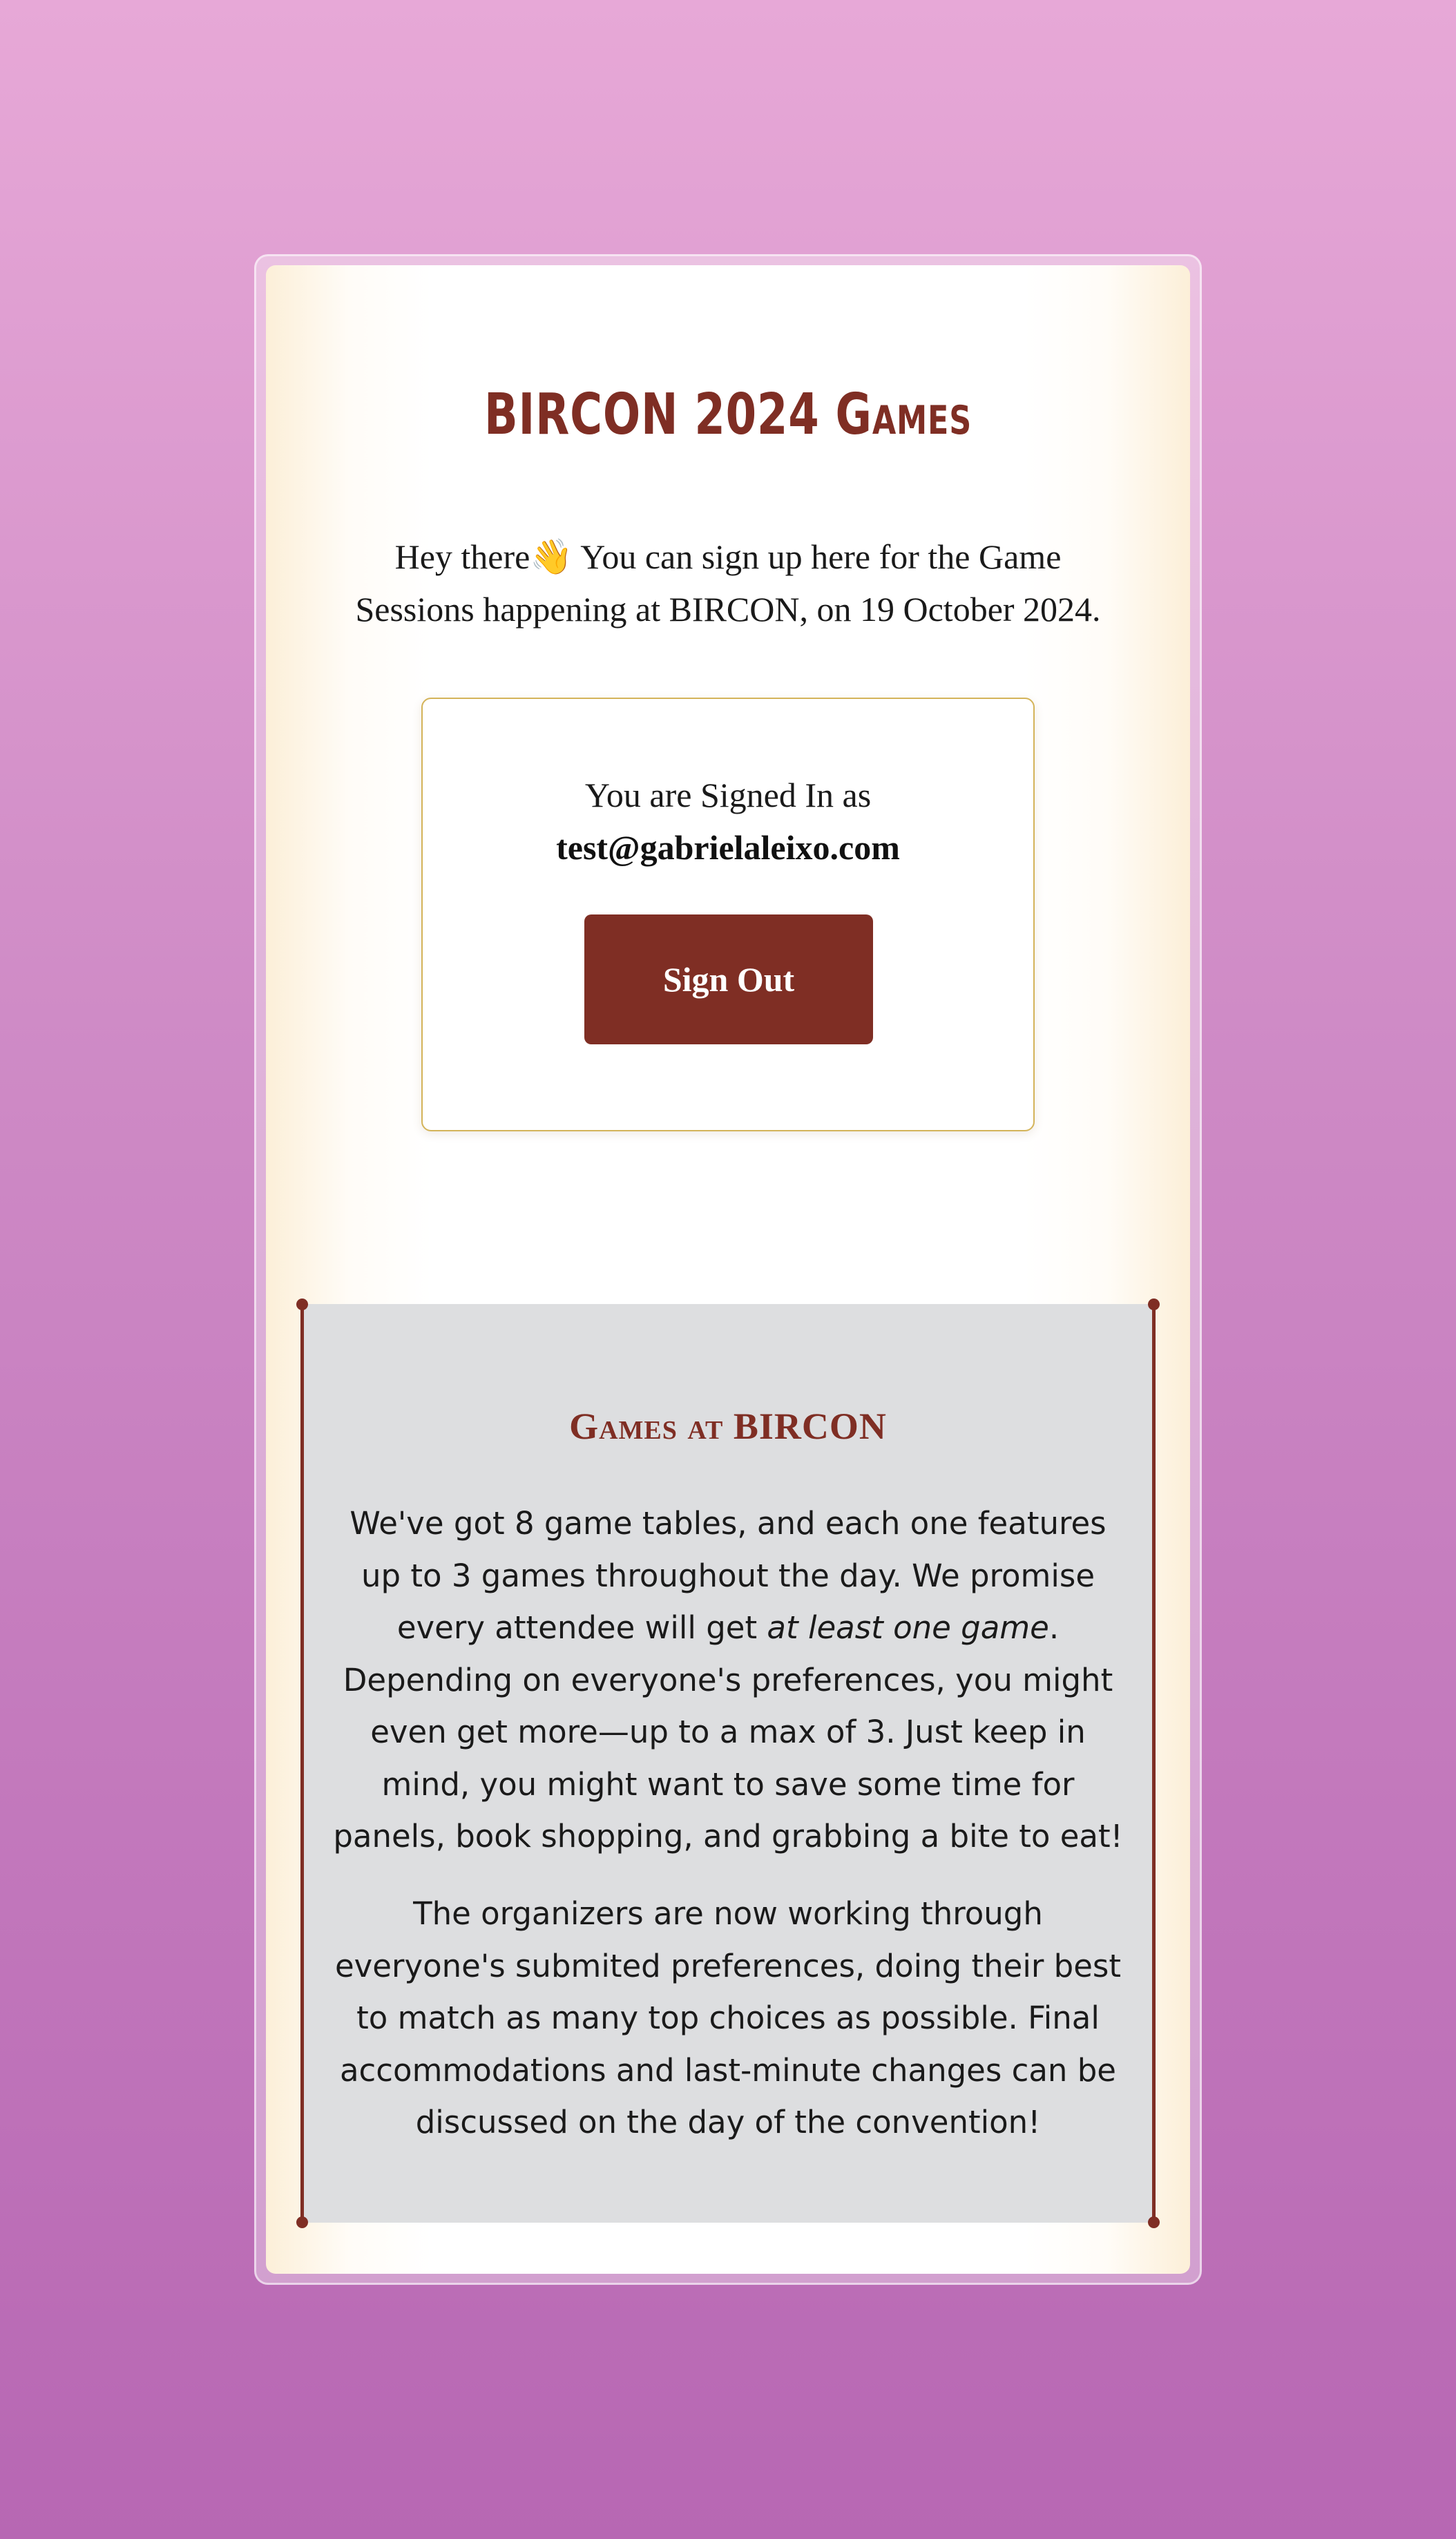  What do you see at coordinates (728, 1427) in the screenshot?
I see `games-section-title: Games at BIRCON` at bounding box center [728, 1427].